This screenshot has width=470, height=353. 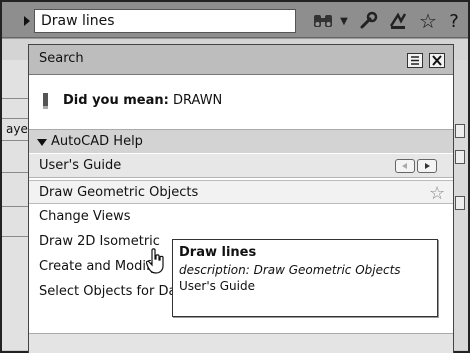 I want to click on chevron-down-icon: ▼, so click(x=344, y=21).